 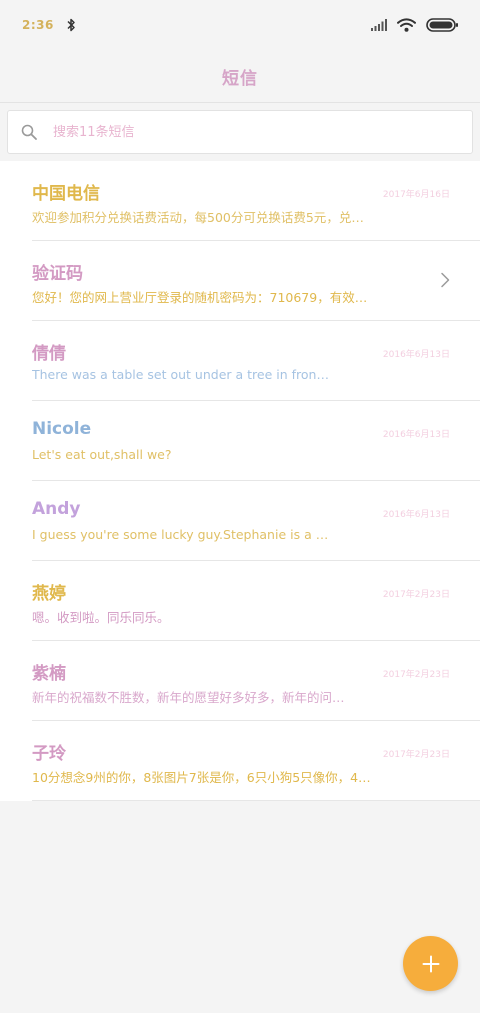 I want to click on status-bar: 2:36, so click(x=240, y=25).